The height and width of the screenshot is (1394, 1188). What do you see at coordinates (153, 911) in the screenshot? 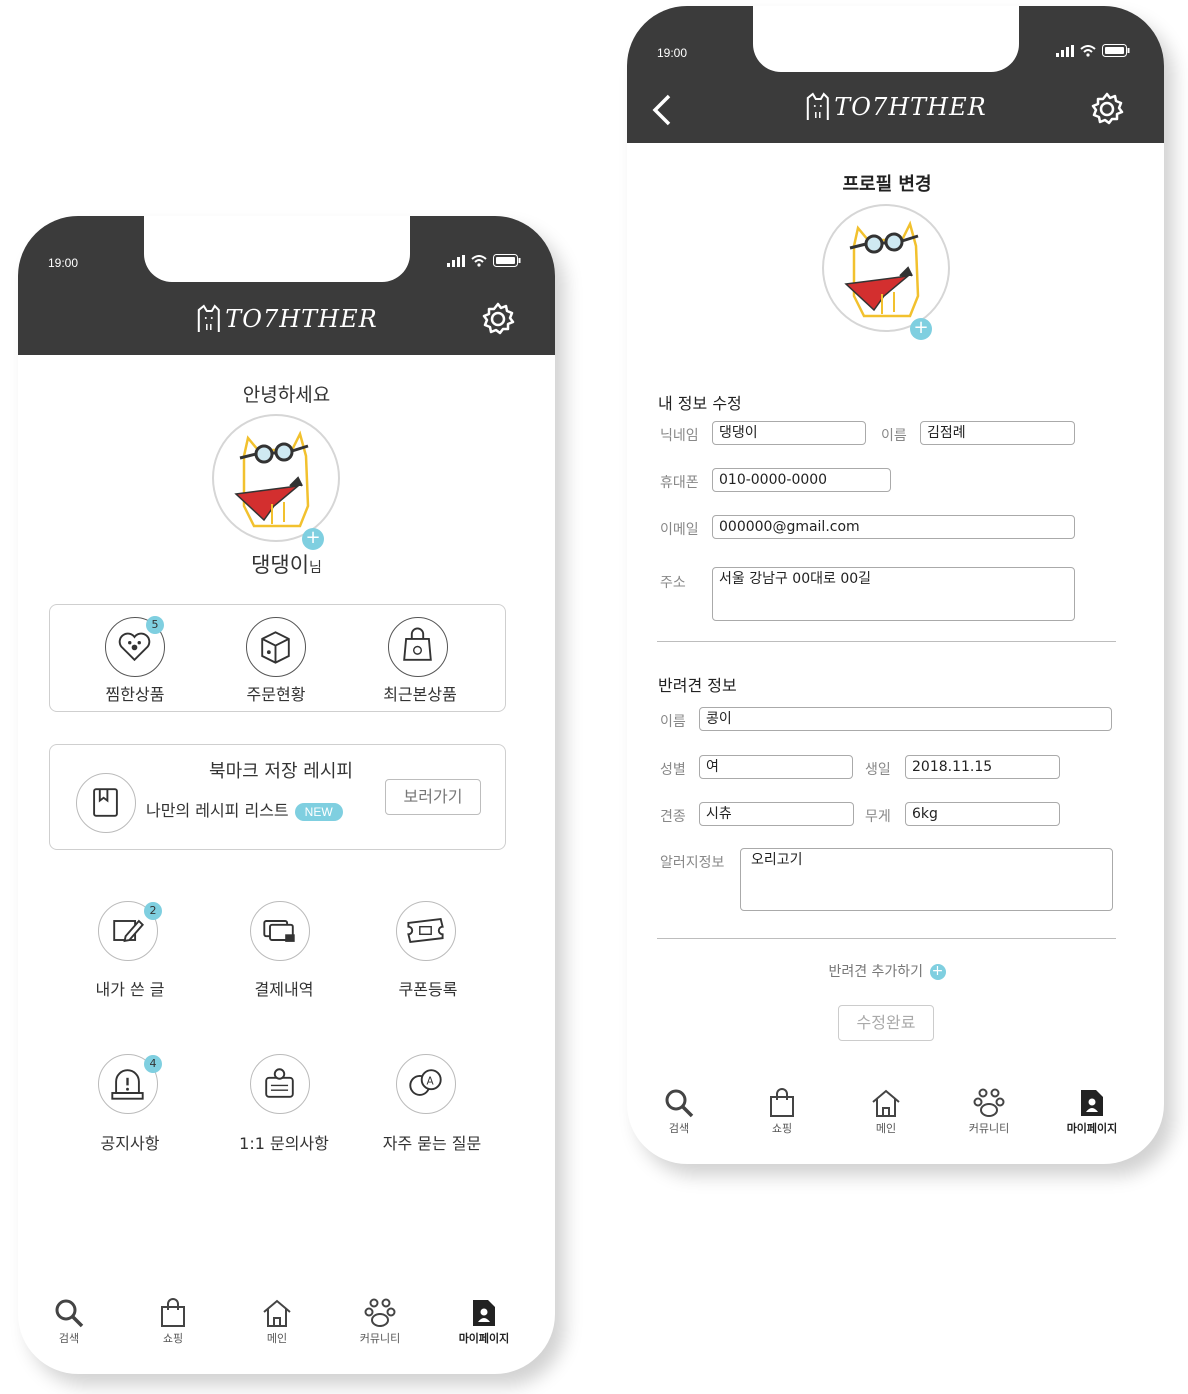
I see `posts-count-badge: 2` at bounding box center [153, 911].